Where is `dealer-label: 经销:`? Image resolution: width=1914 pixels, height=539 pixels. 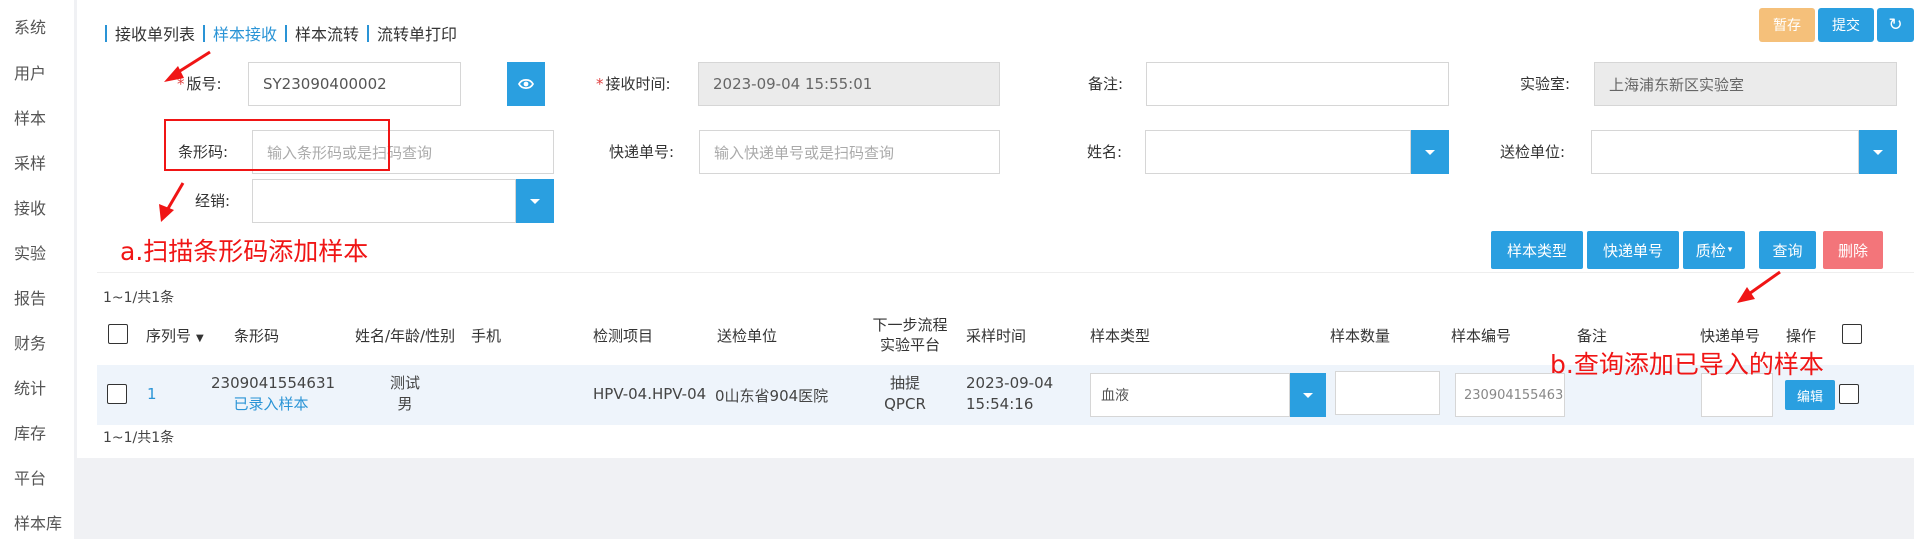
dealer-label: 经销: is located at coordinates (213, 201).